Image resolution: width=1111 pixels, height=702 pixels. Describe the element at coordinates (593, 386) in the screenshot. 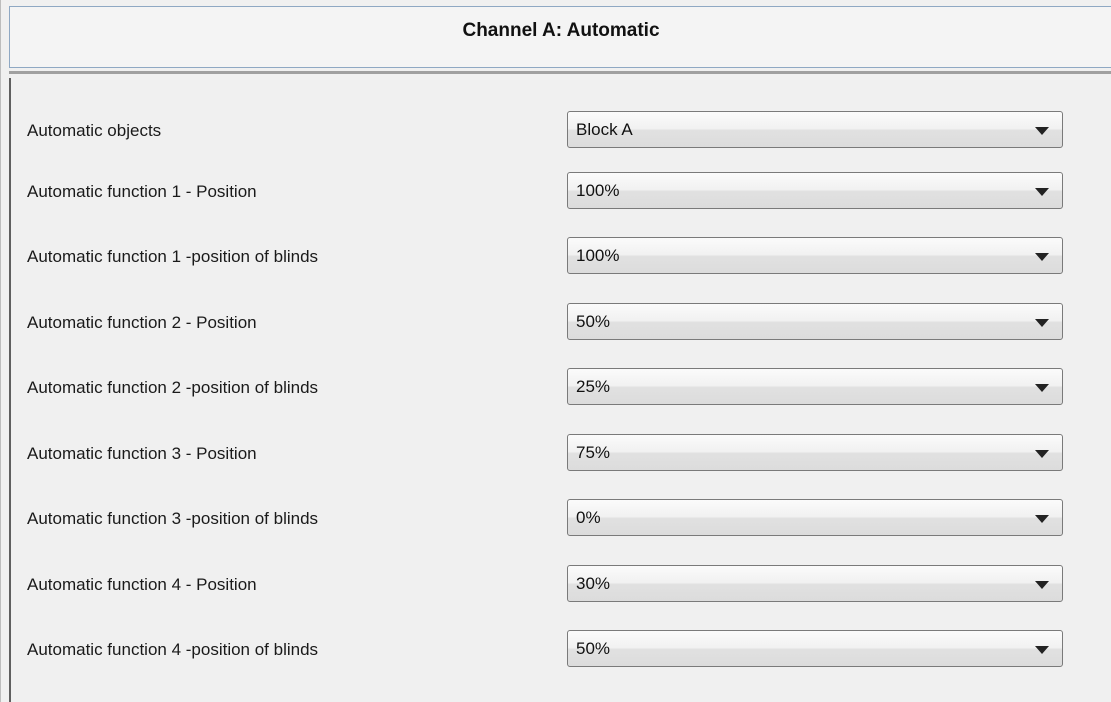

I see `selected-value: 25%` at that location.